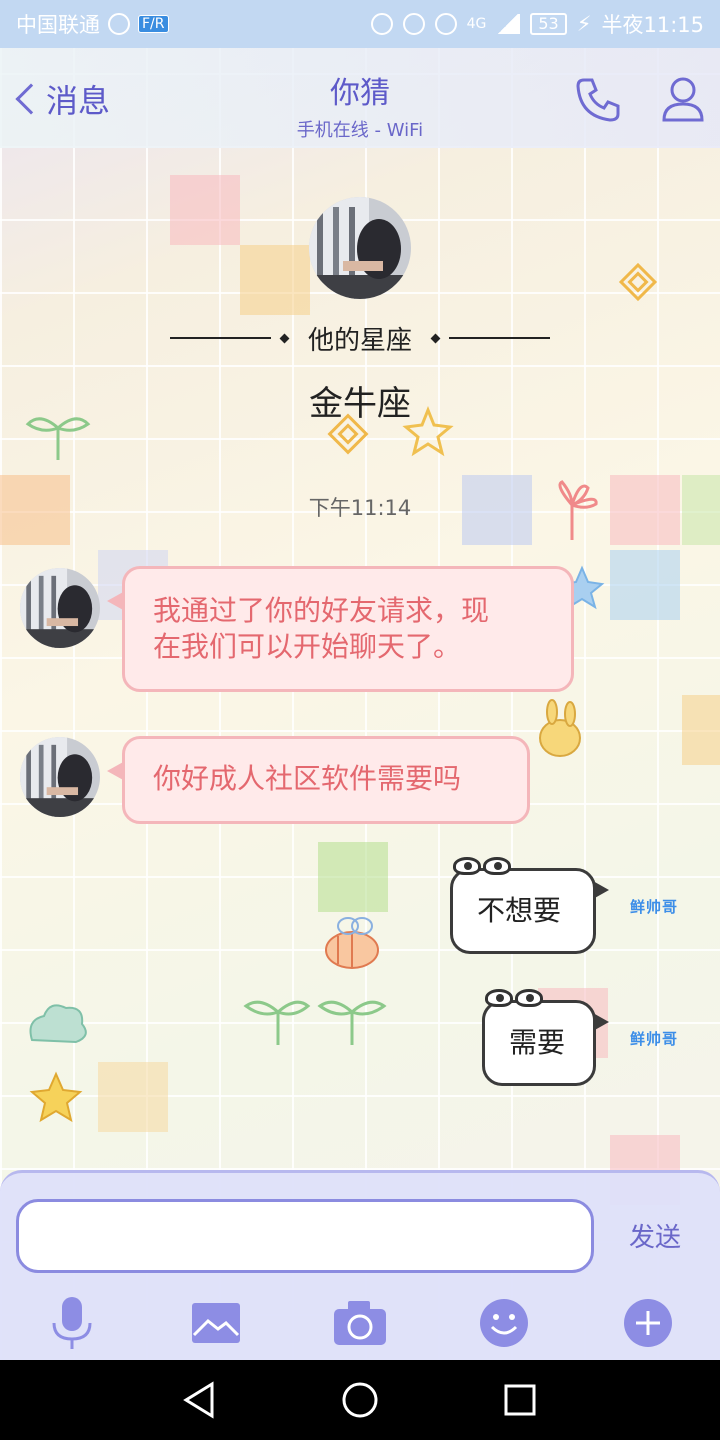  What do you see at coordinates (520, 1400) in the screenshot?
I see `nav-recents-icon` at bounding box center [520, 1400].